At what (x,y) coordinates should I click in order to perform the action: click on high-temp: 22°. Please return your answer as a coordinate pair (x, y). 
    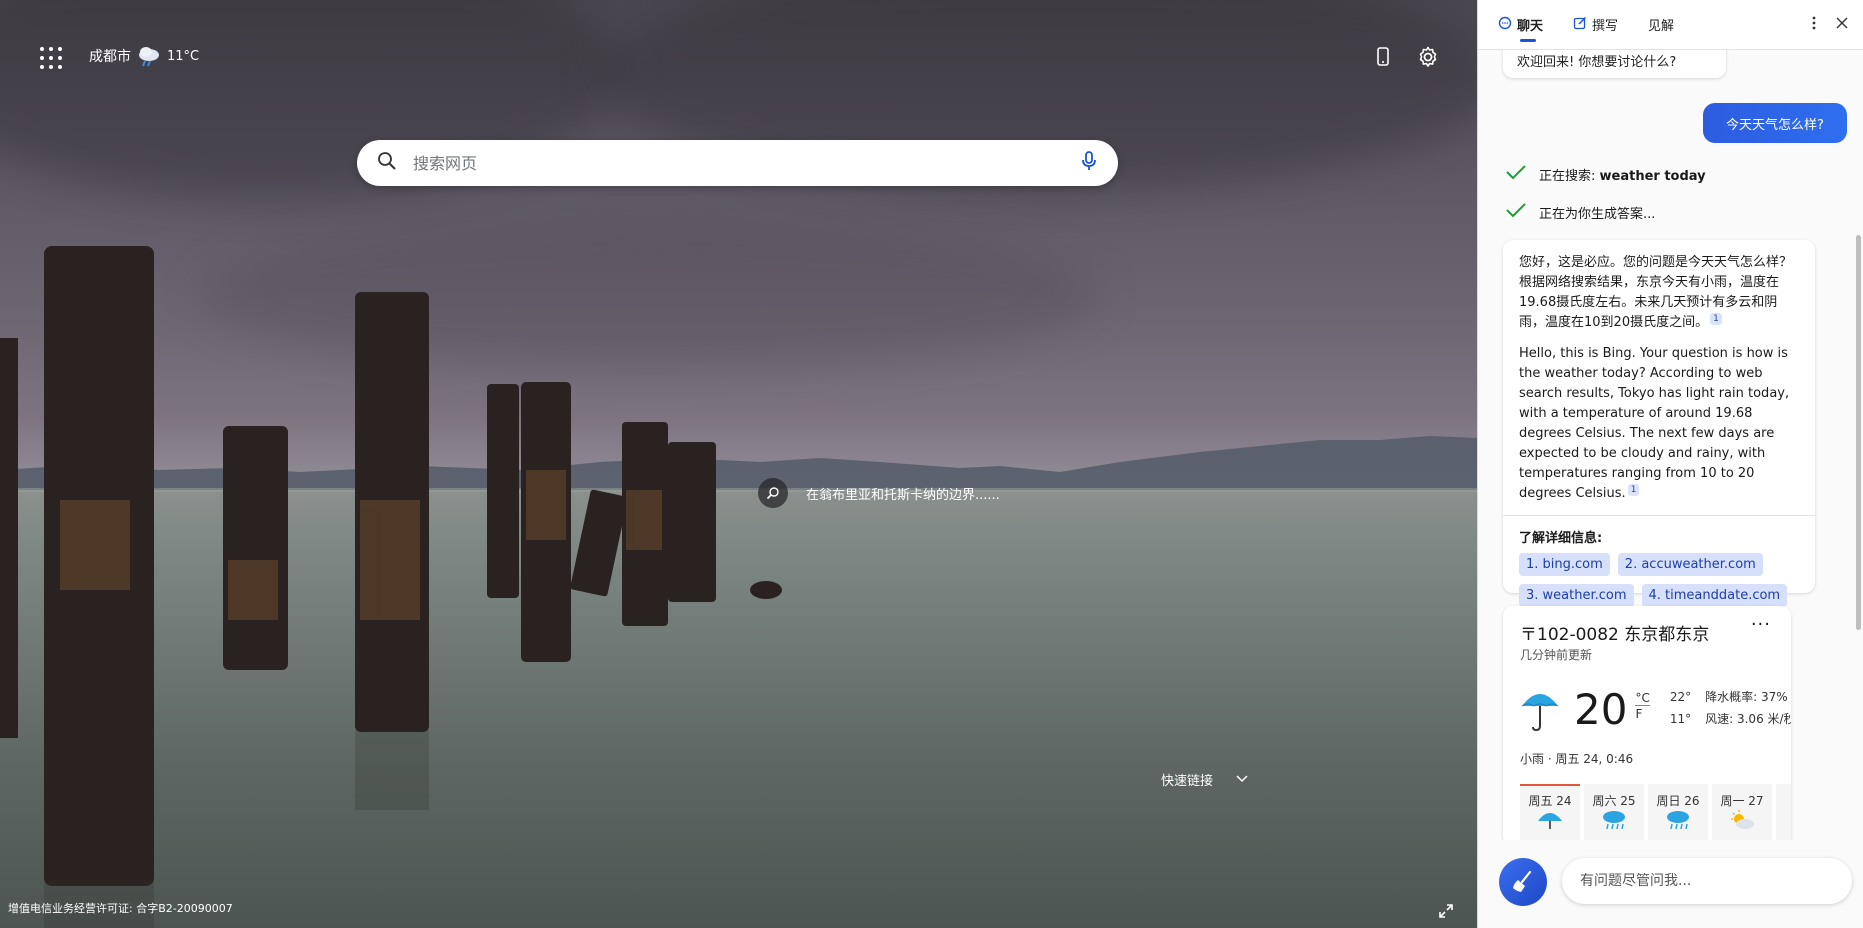
    Looking at the image, I should click on (1680, 697).